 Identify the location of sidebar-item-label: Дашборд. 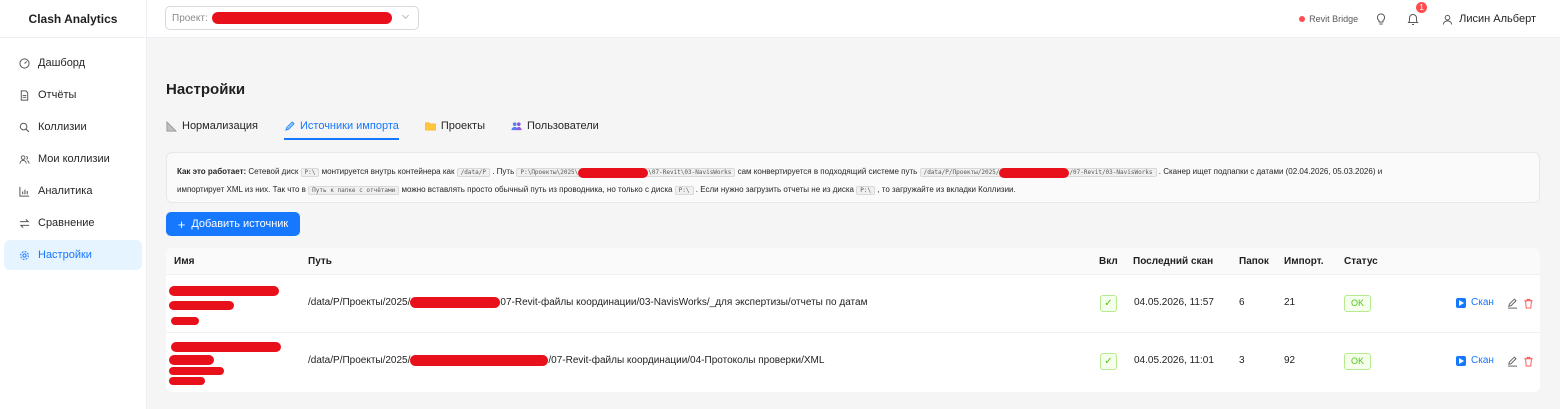
(62, 63).